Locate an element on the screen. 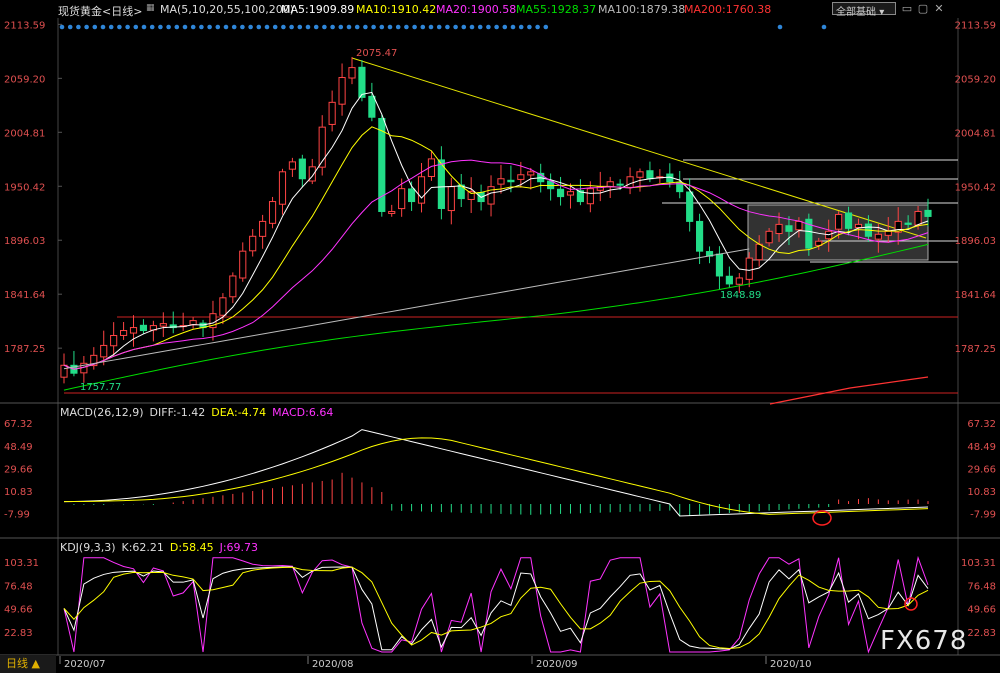  kdj-k: K:62.21 is located at coordinates (142, 547).